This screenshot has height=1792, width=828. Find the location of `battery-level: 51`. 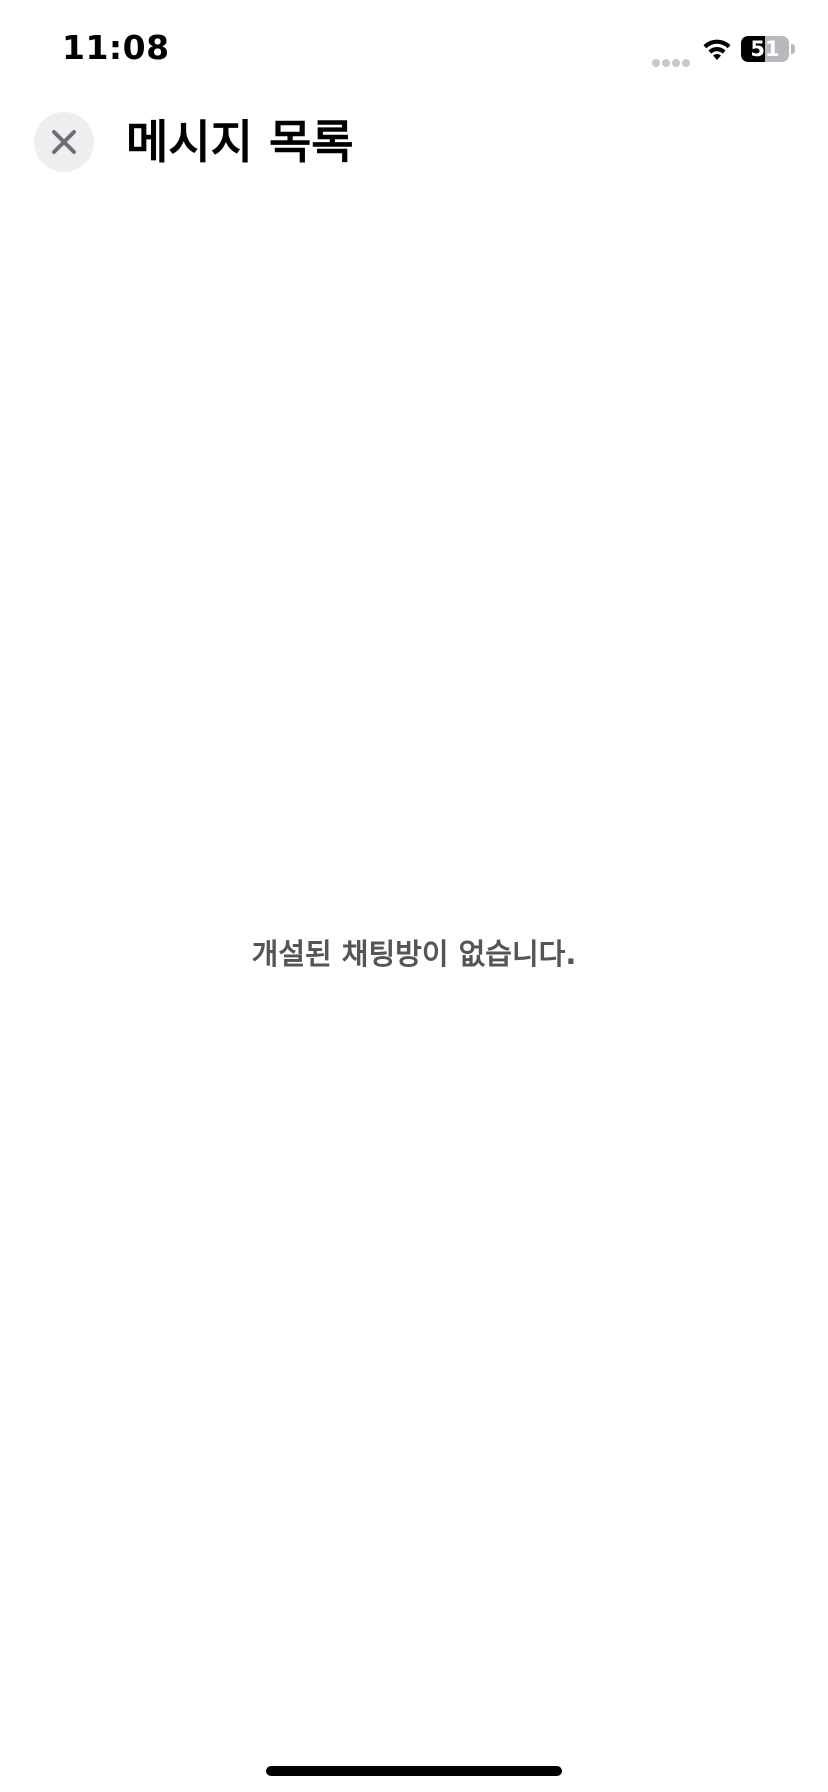

battery-level: 51 is located at coordinates (765, 49).